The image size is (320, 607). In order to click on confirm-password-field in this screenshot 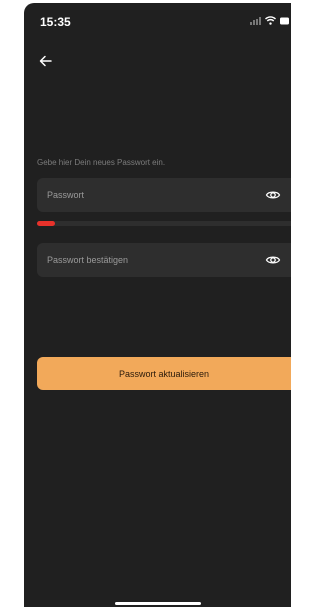, I will do `click(164, 260)`.